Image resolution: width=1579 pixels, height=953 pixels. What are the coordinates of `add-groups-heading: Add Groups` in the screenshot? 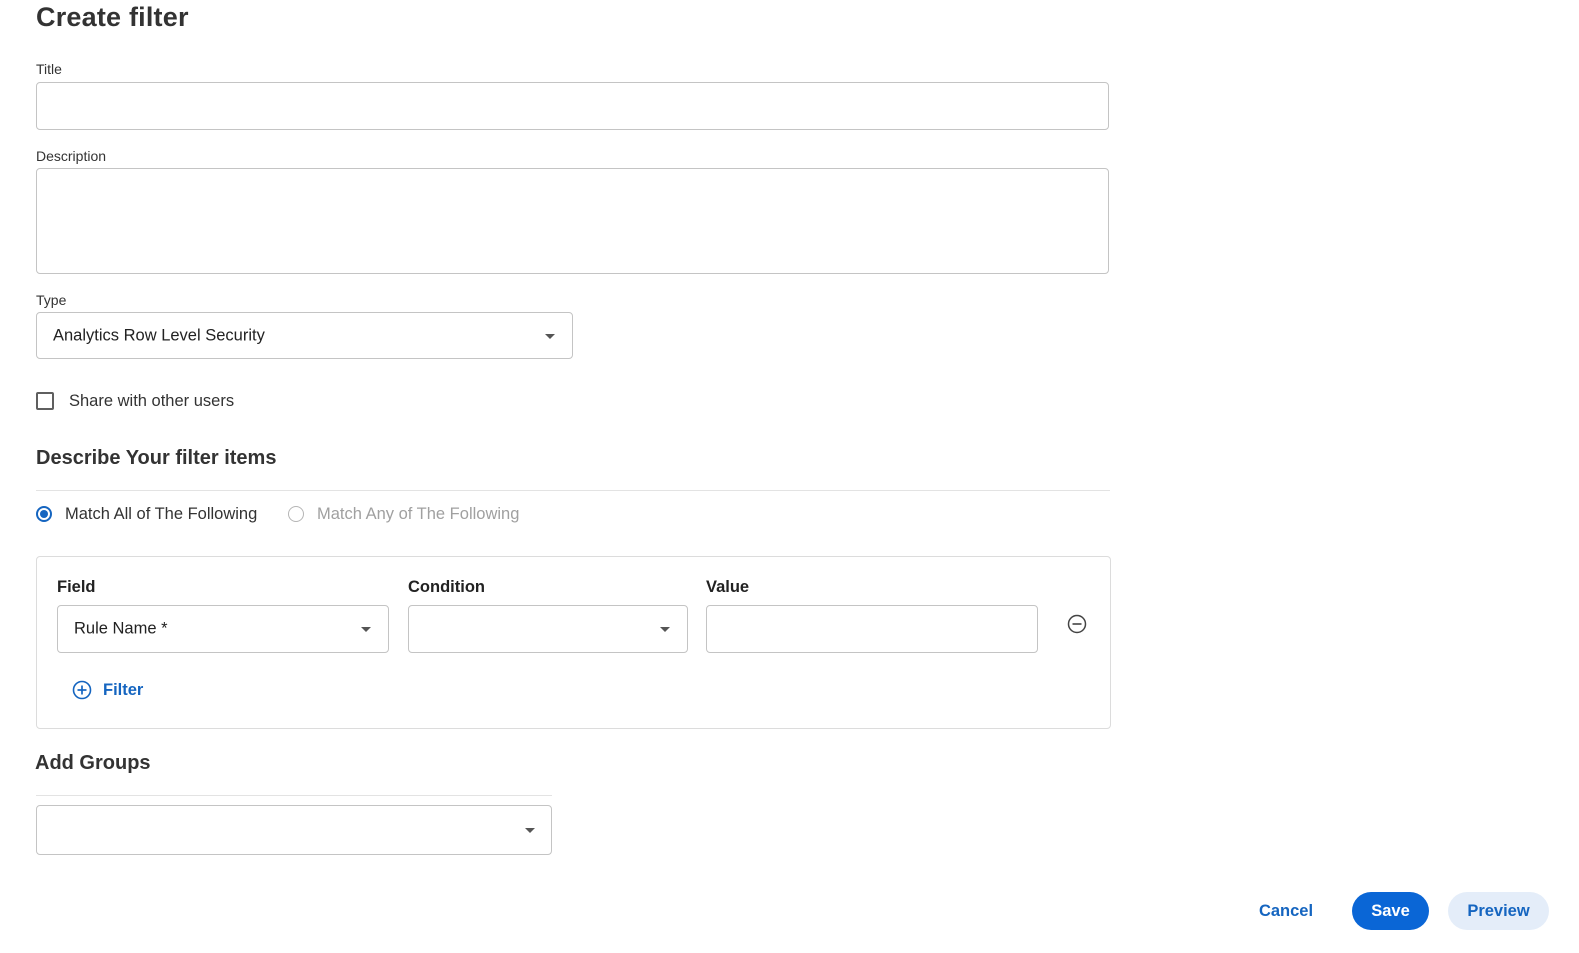 It's located at (93, 763).